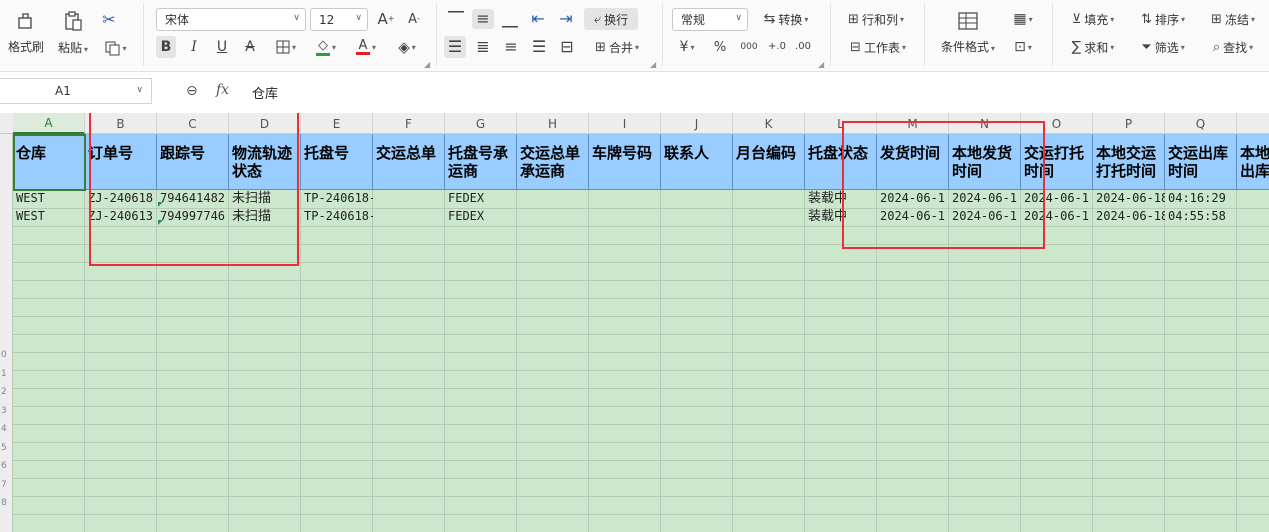 This screenshot has width=1269, height=532. I want to click on clear-button: ◈ ▾, so click(407, 47).